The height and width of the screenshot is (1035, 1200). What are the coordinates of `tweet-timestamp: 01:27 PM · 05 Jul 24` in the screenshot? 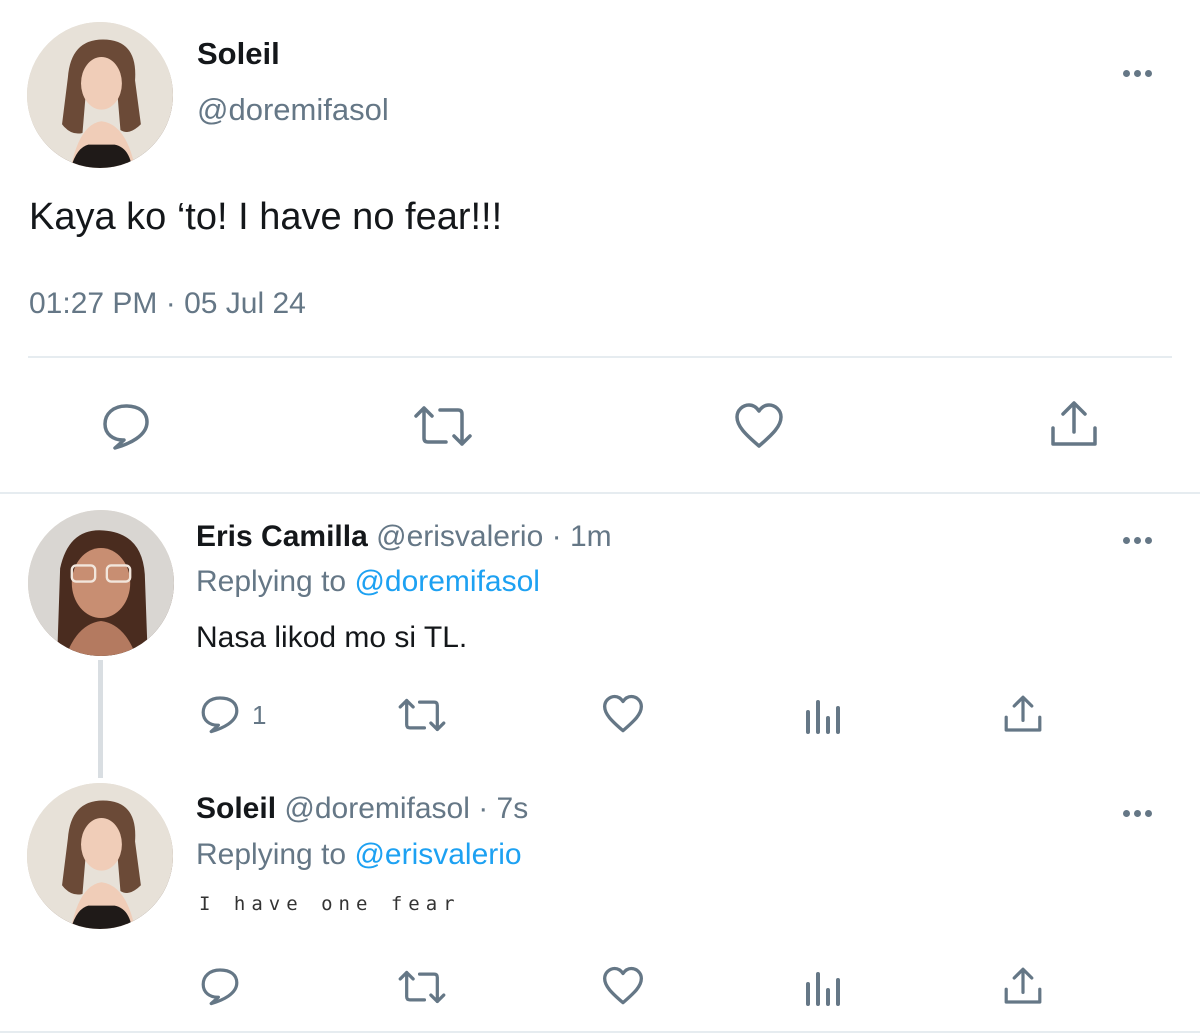 It's located at (167, 303).